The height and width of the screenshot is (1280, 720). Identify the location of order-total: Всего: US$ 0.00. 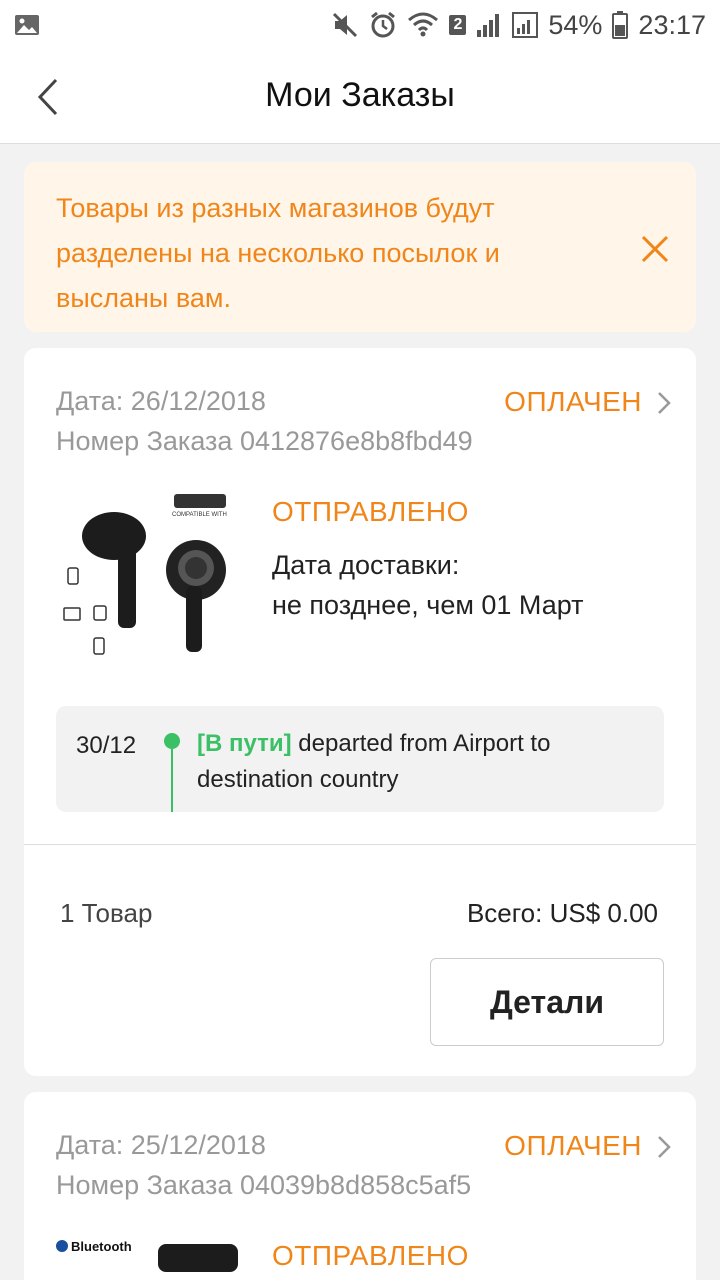
(562, 913).